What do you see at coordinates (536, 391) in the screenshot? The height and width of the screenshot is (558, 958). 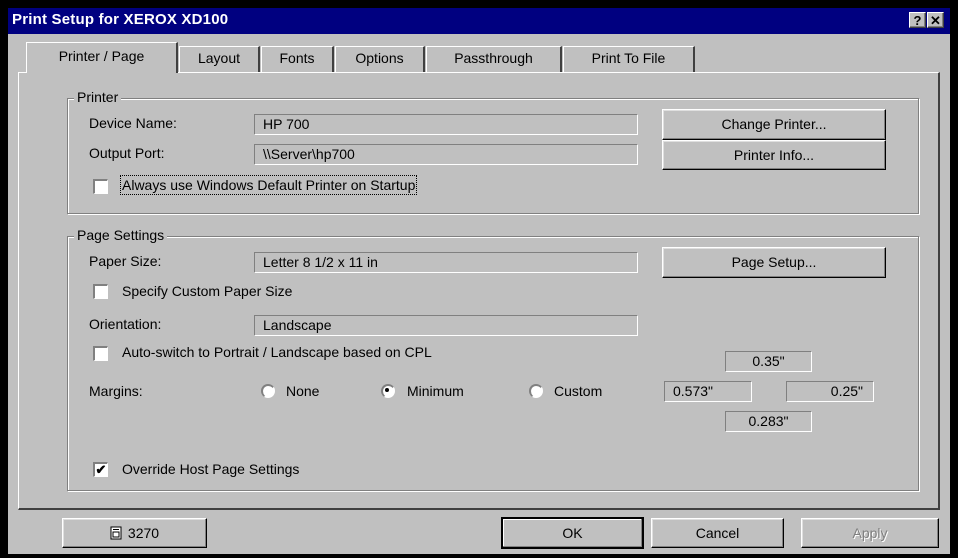 I see `margin-custom-radio` at bounding box center [536, 391].